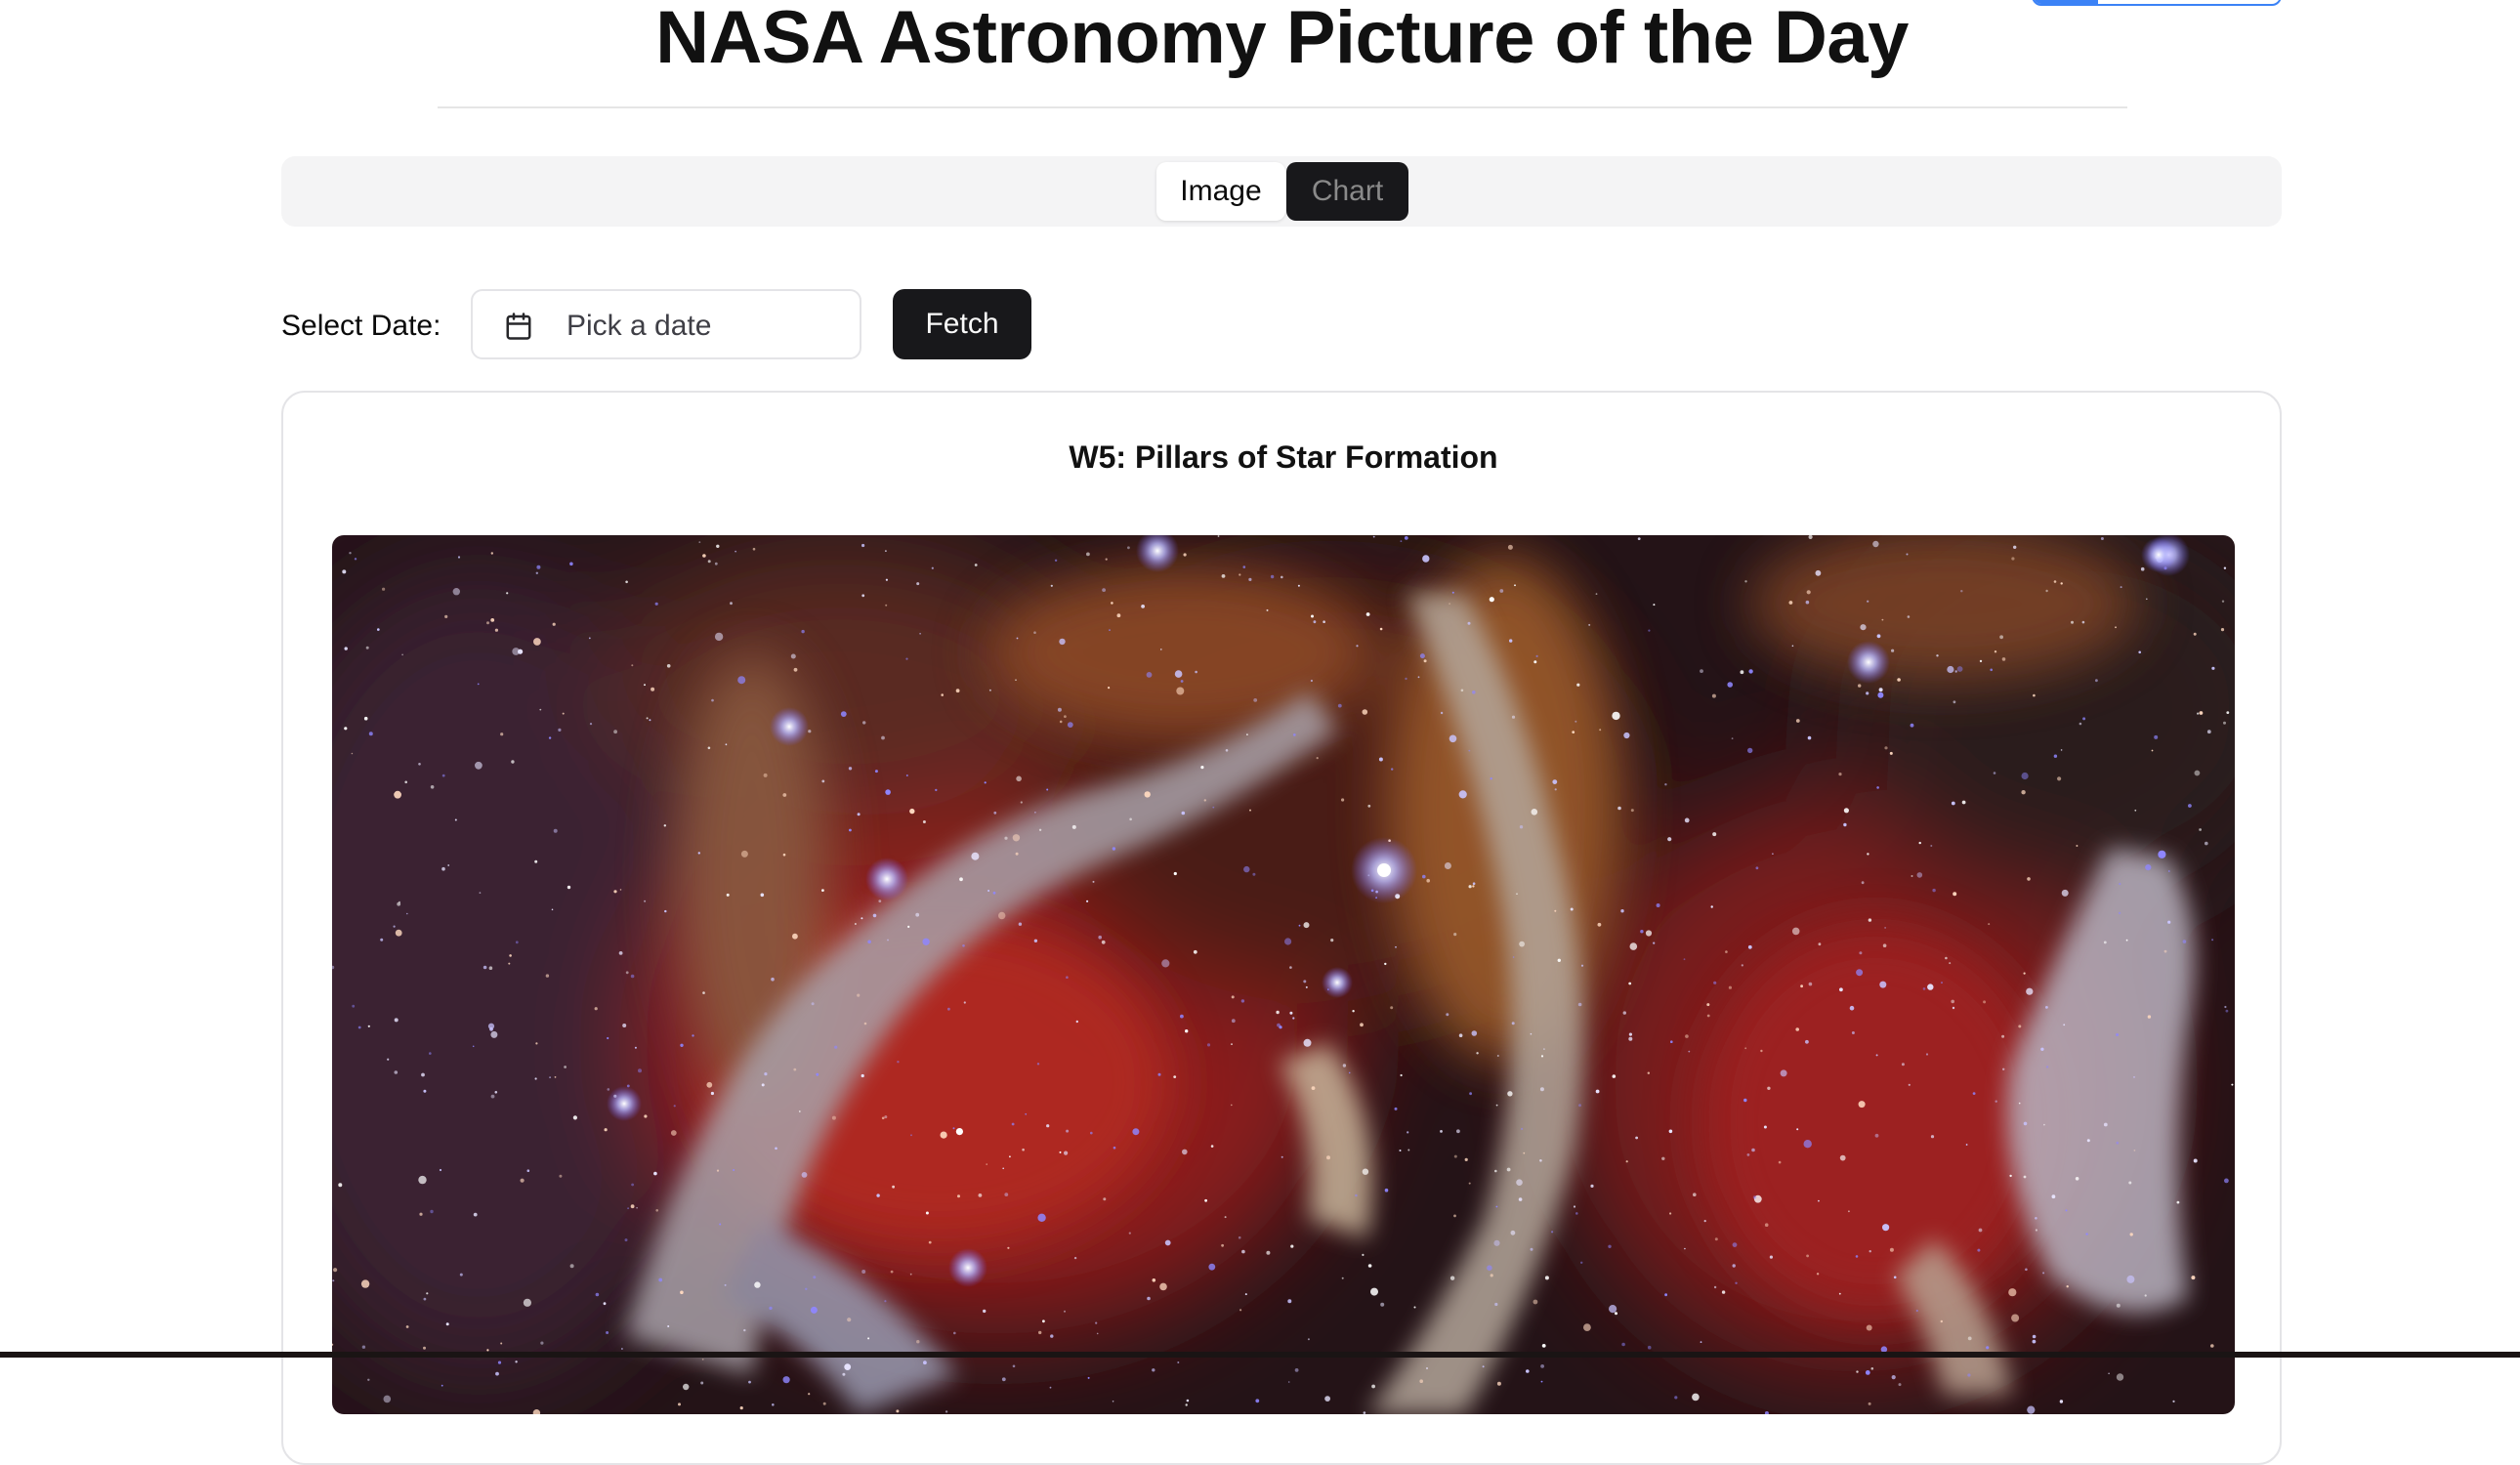 This screenshot has width=2520, height=1465. Describe the element at coordinates (1260, 1355) in the screenshot. I see `bottom-strip` at that location.